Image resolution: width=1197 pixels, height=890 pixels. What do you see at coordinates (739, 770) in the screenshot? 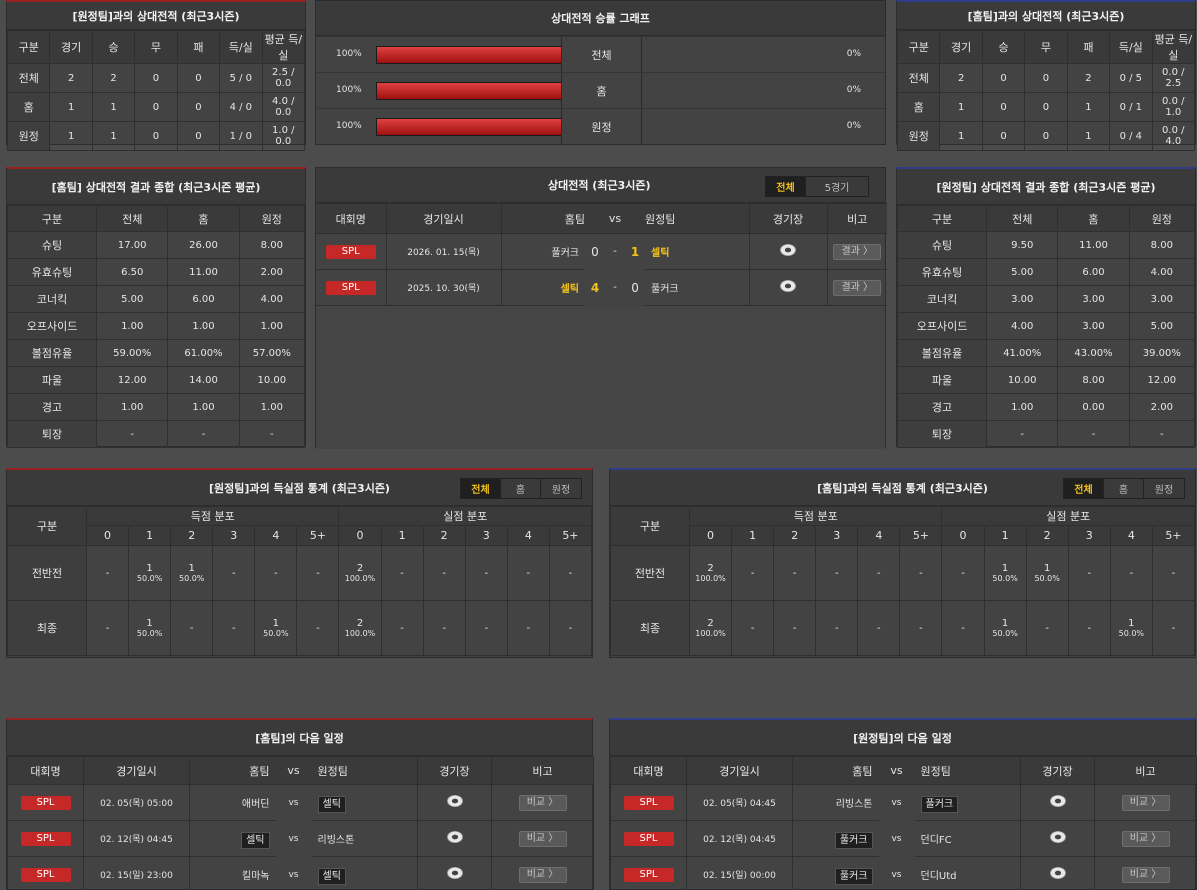
I see `col-date: 경기일시` at bounding box center [739, 770].